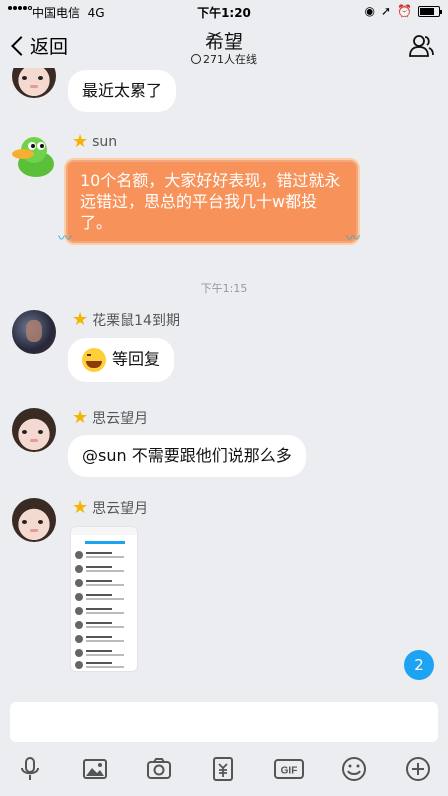 Image resolution: width=448 pixels, height=796 pixels. I want to click on message-bubble: 等回复, so click(121, 360).